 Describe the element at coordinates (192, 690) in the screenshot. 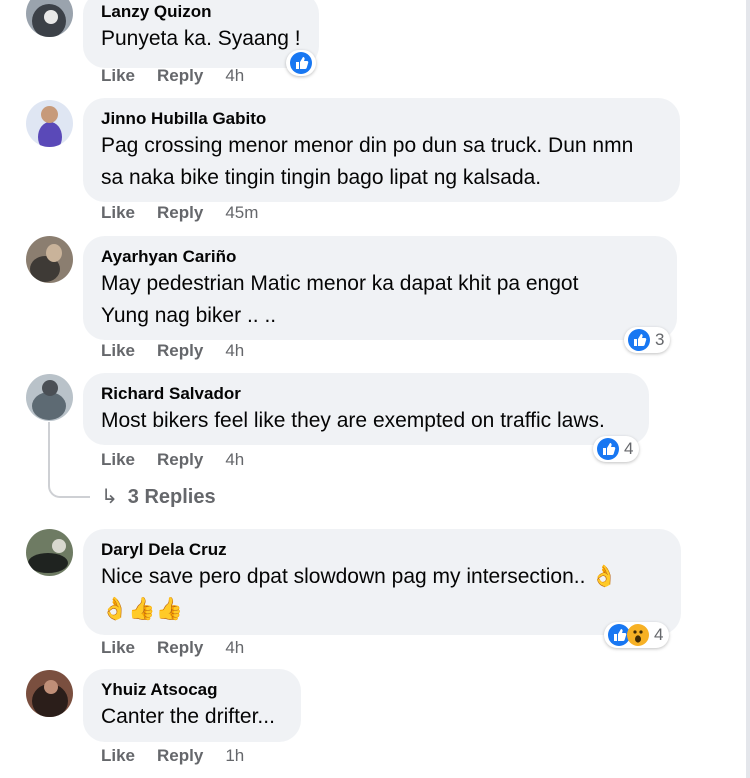

I see `comment-author: Yhuiz Atsocag` at that location.